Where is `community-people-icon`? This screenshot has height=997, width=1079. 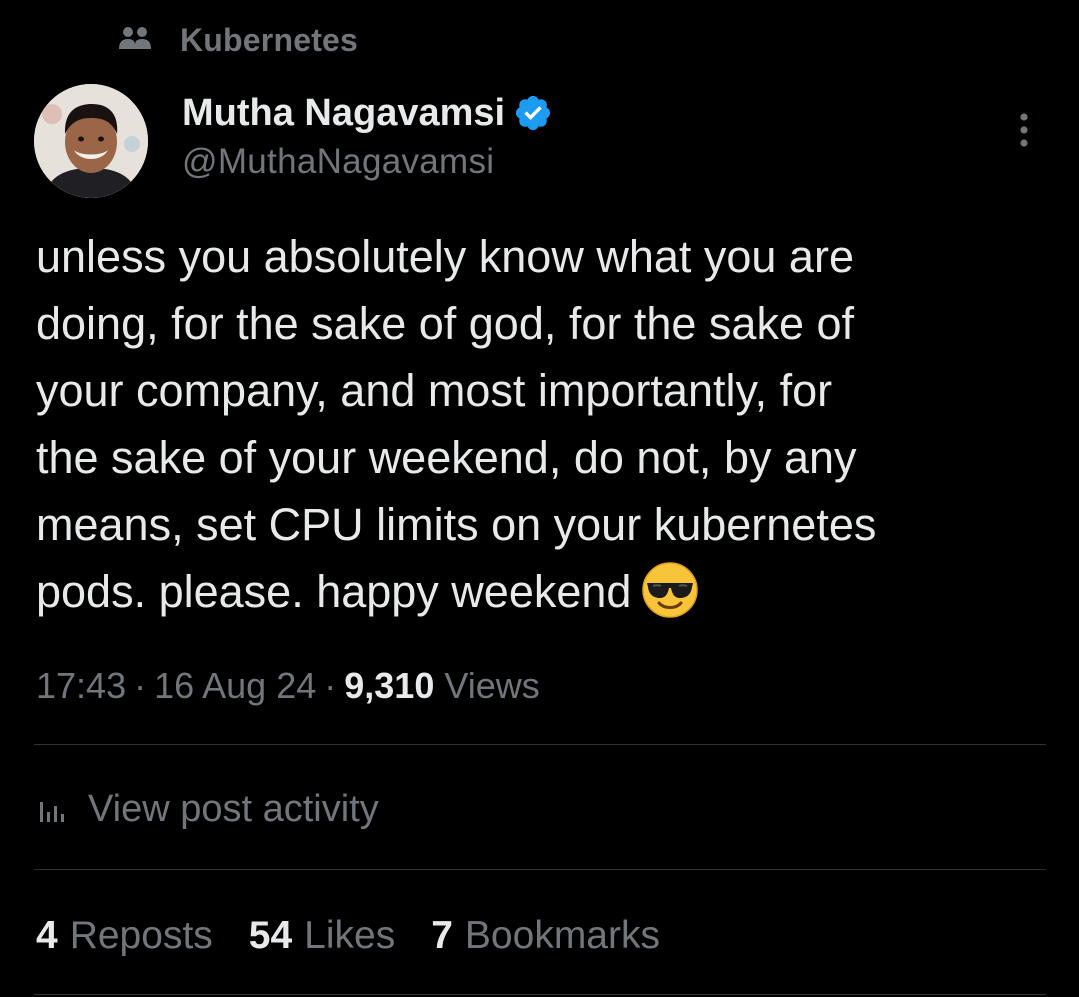 community-people-icon is located at coordinates (135, 40).